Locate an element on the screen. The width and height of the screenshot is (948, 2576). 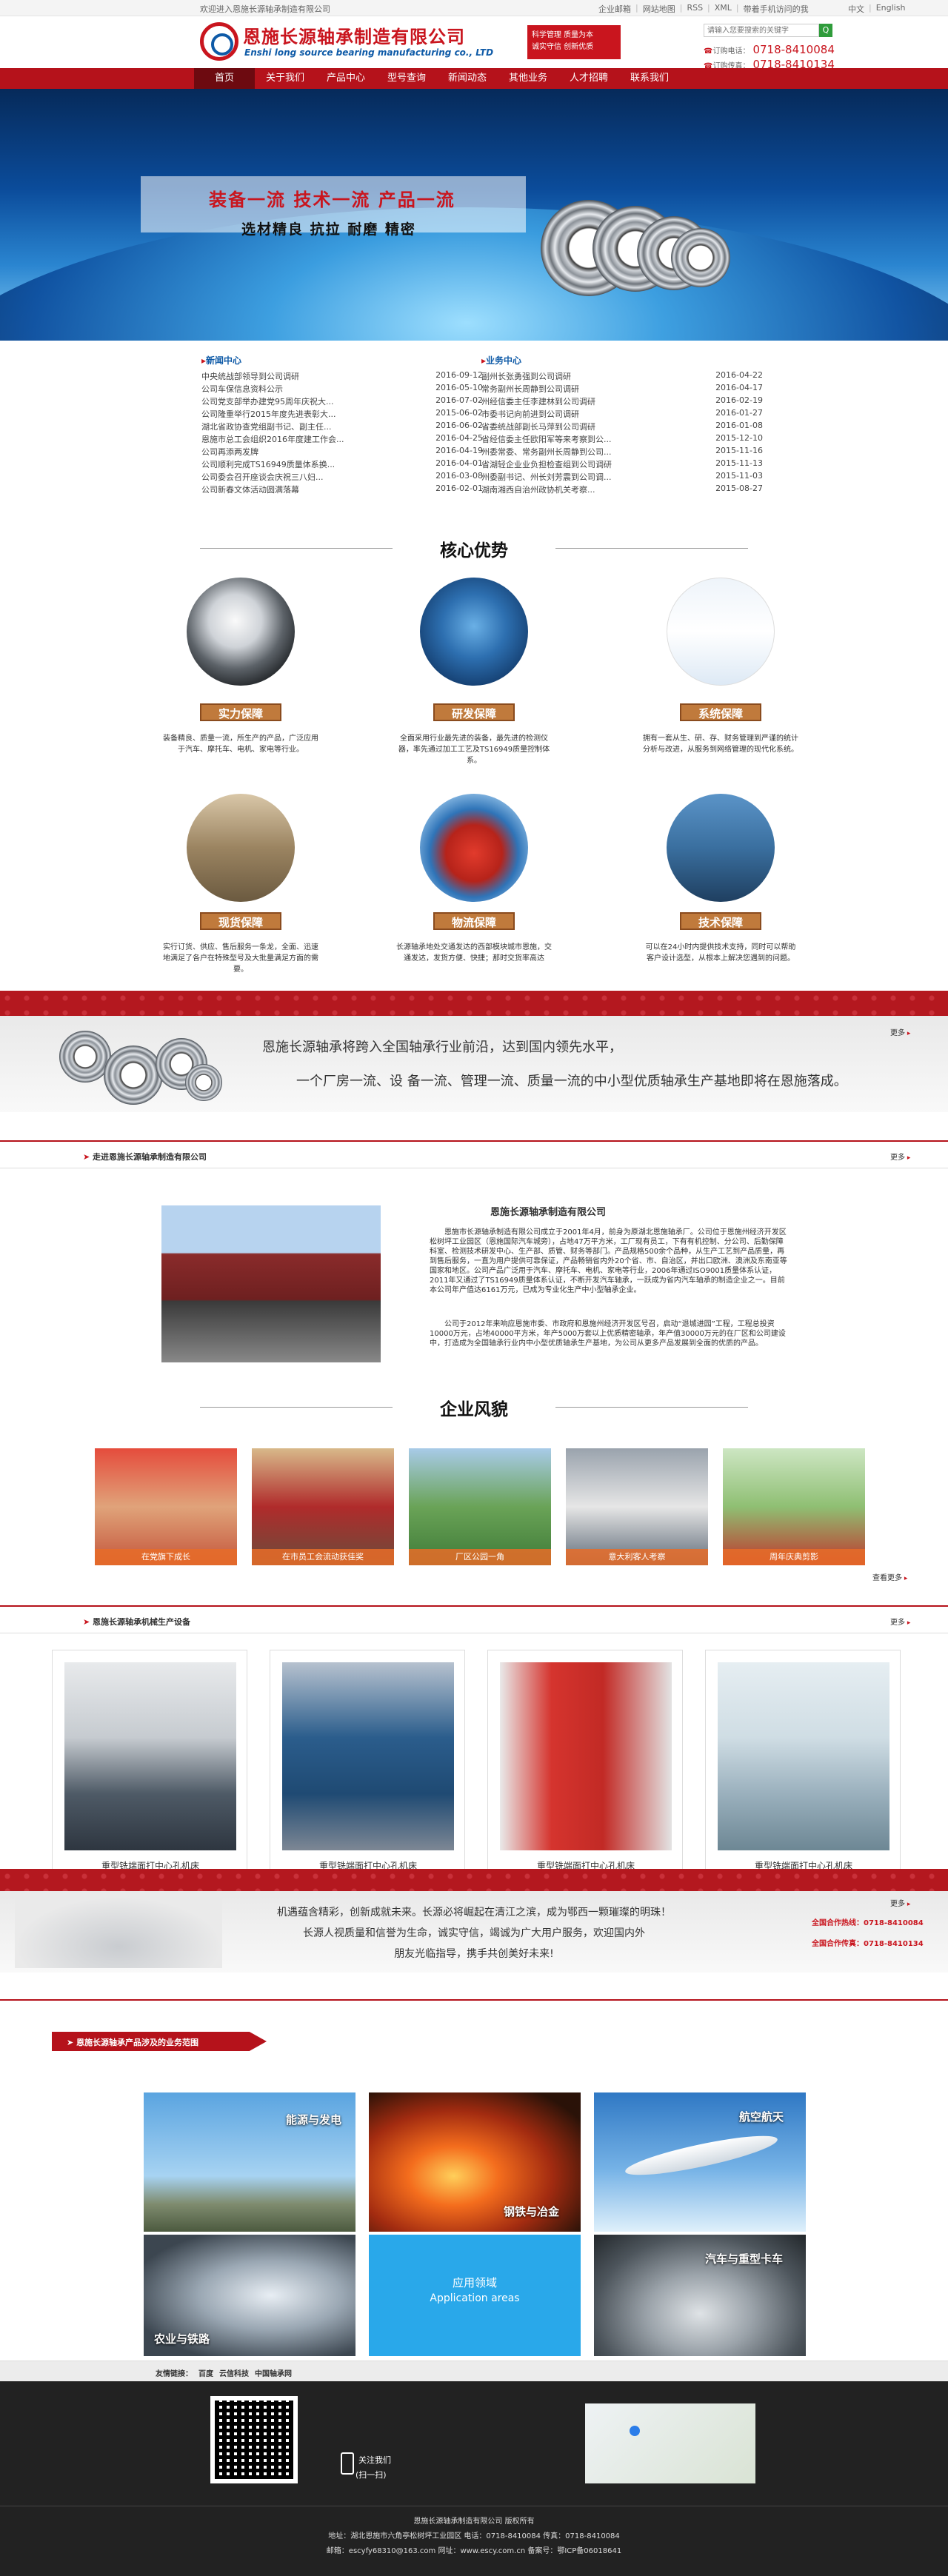
order-phone: ☎订购电话： 0718-8410084 is located at coordinates (769, 49).